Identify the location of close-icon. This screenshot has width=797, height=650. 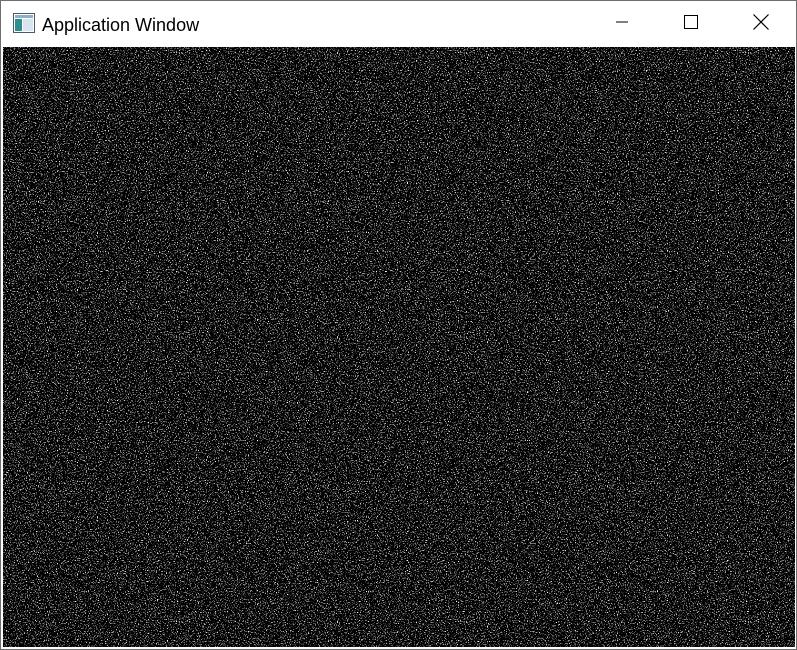
(761, 24).